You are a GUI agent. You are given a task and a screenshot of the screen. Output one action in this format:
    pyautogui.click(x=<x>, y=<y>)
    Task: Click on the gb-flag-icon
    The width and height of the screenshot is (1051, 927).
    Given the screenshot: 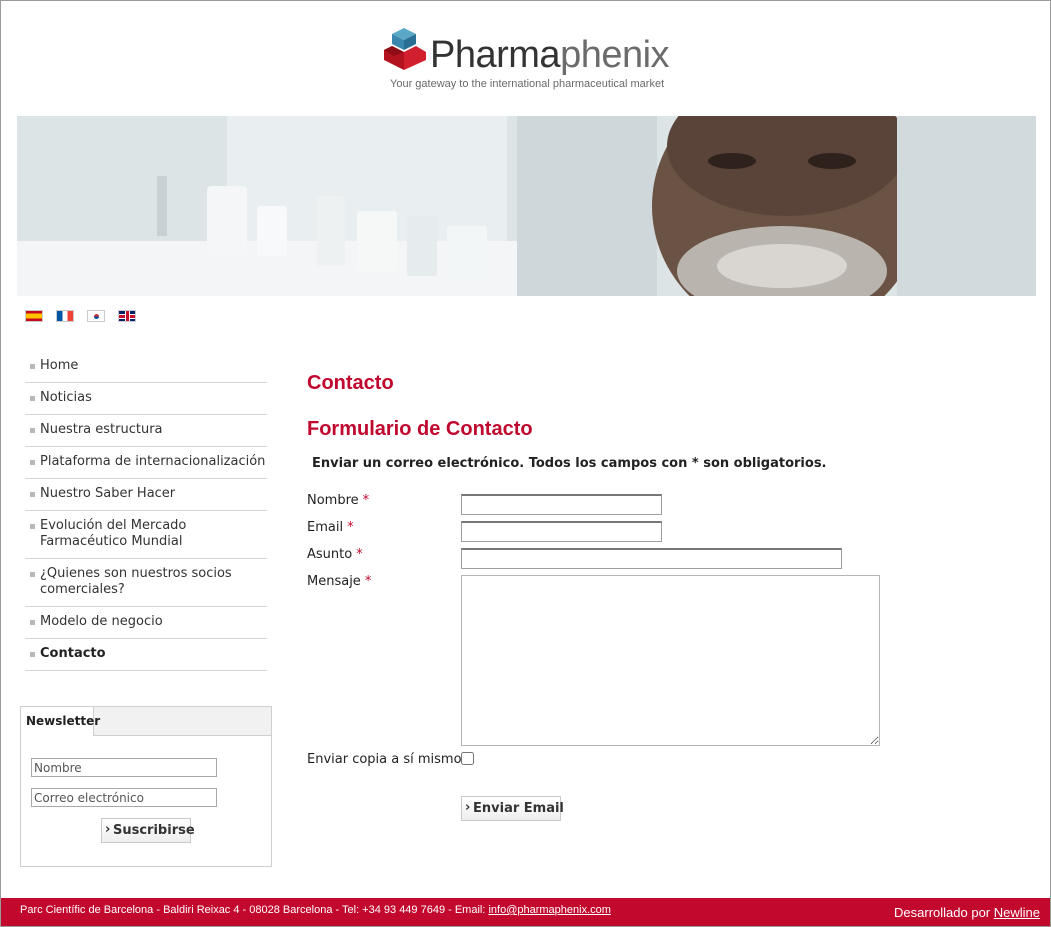 What is the action you would take?
    pyautogui.click(x=127, y=316)
    